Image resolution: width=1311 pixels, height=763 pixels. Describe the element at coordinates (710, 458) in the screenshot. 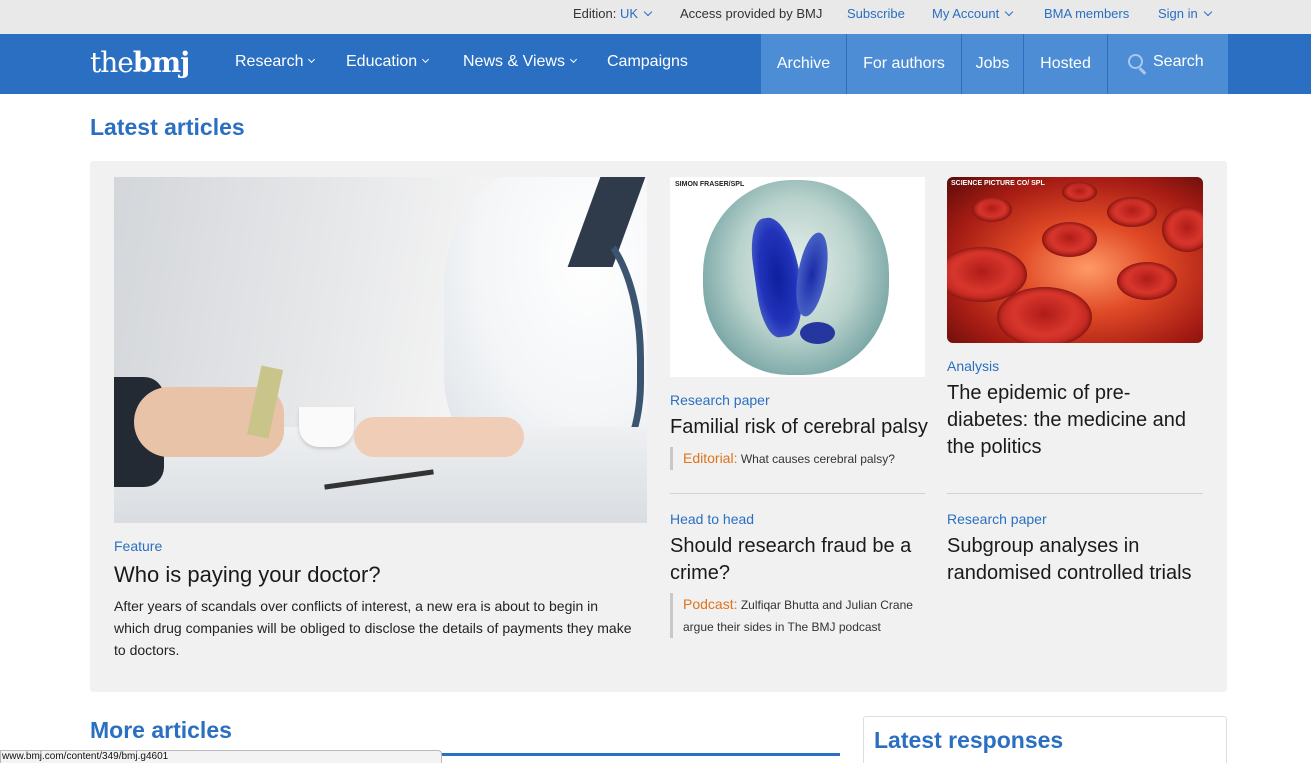

I see `related-label: Editorial:` at that location.